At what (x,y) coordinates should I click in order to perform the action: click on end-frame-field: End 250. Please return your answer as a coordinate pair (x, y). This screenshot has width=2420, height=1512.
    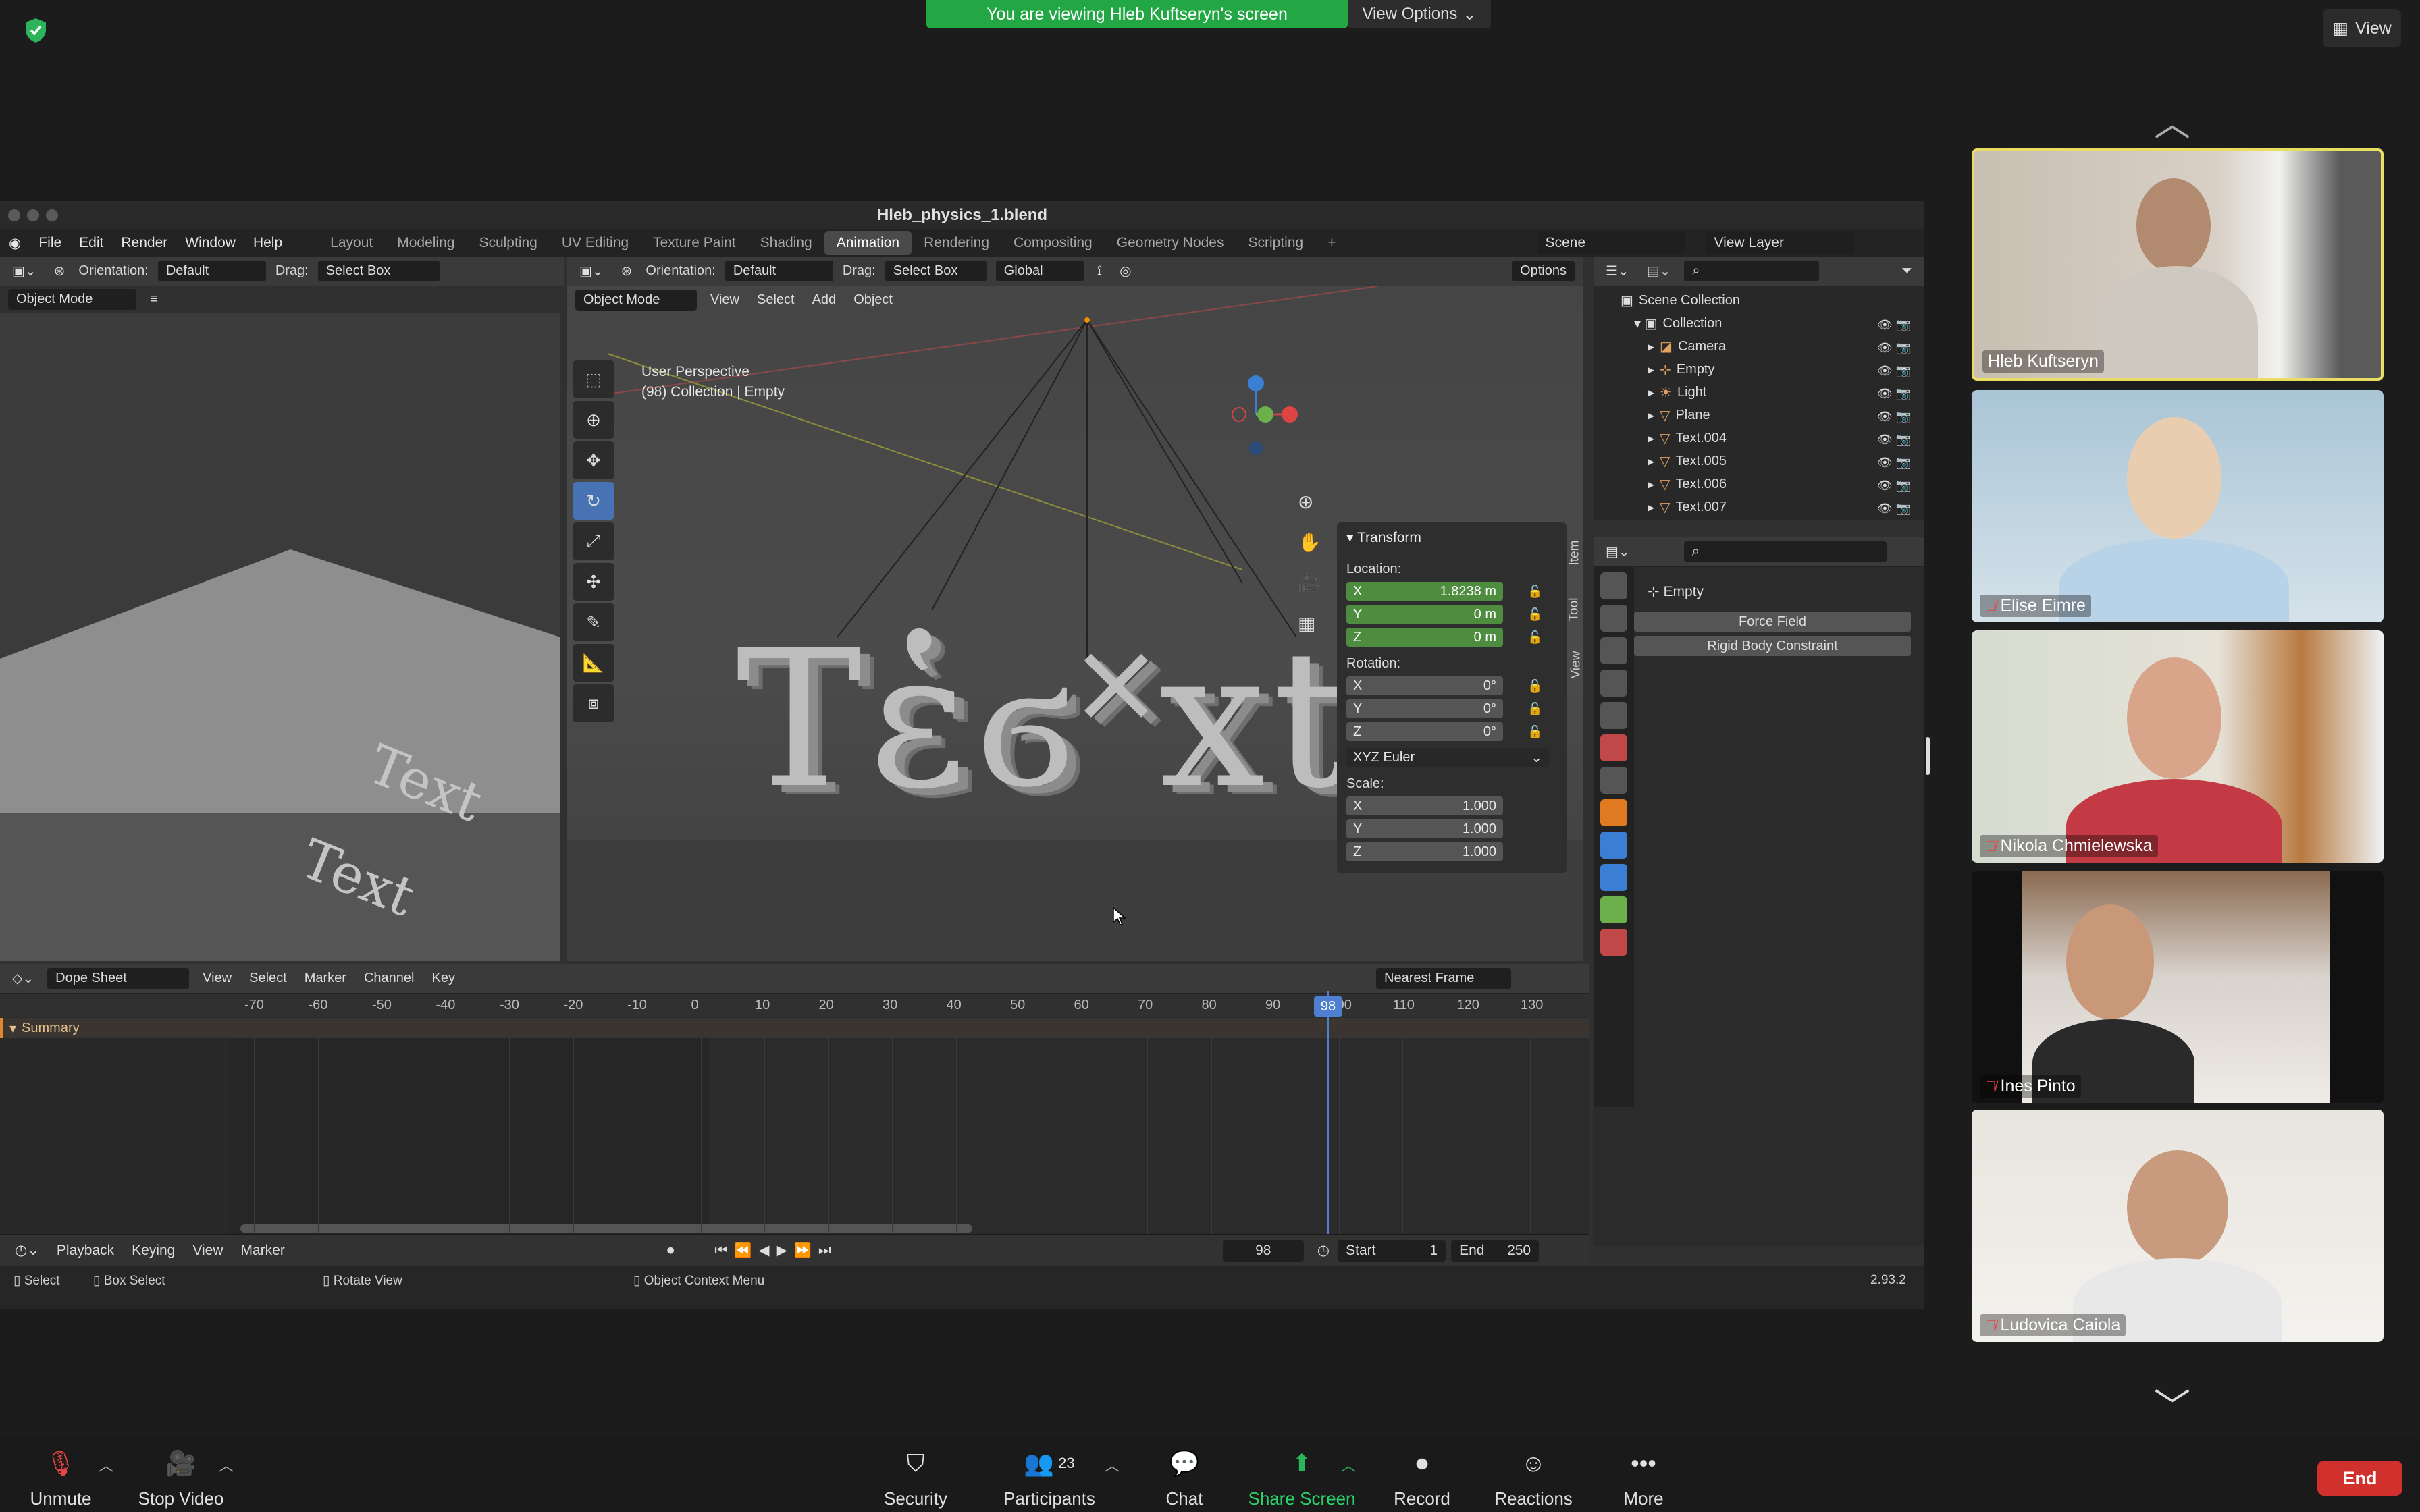
    Looking at the image, I should click on (1495, 1250).